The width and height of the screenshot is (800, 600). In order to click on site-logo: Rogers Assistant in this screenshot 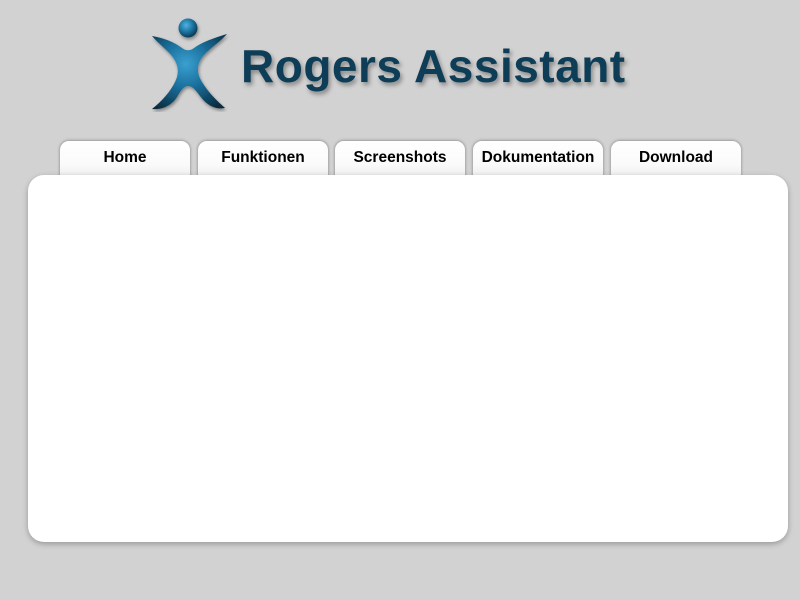, I will do `click(400, 66)`.